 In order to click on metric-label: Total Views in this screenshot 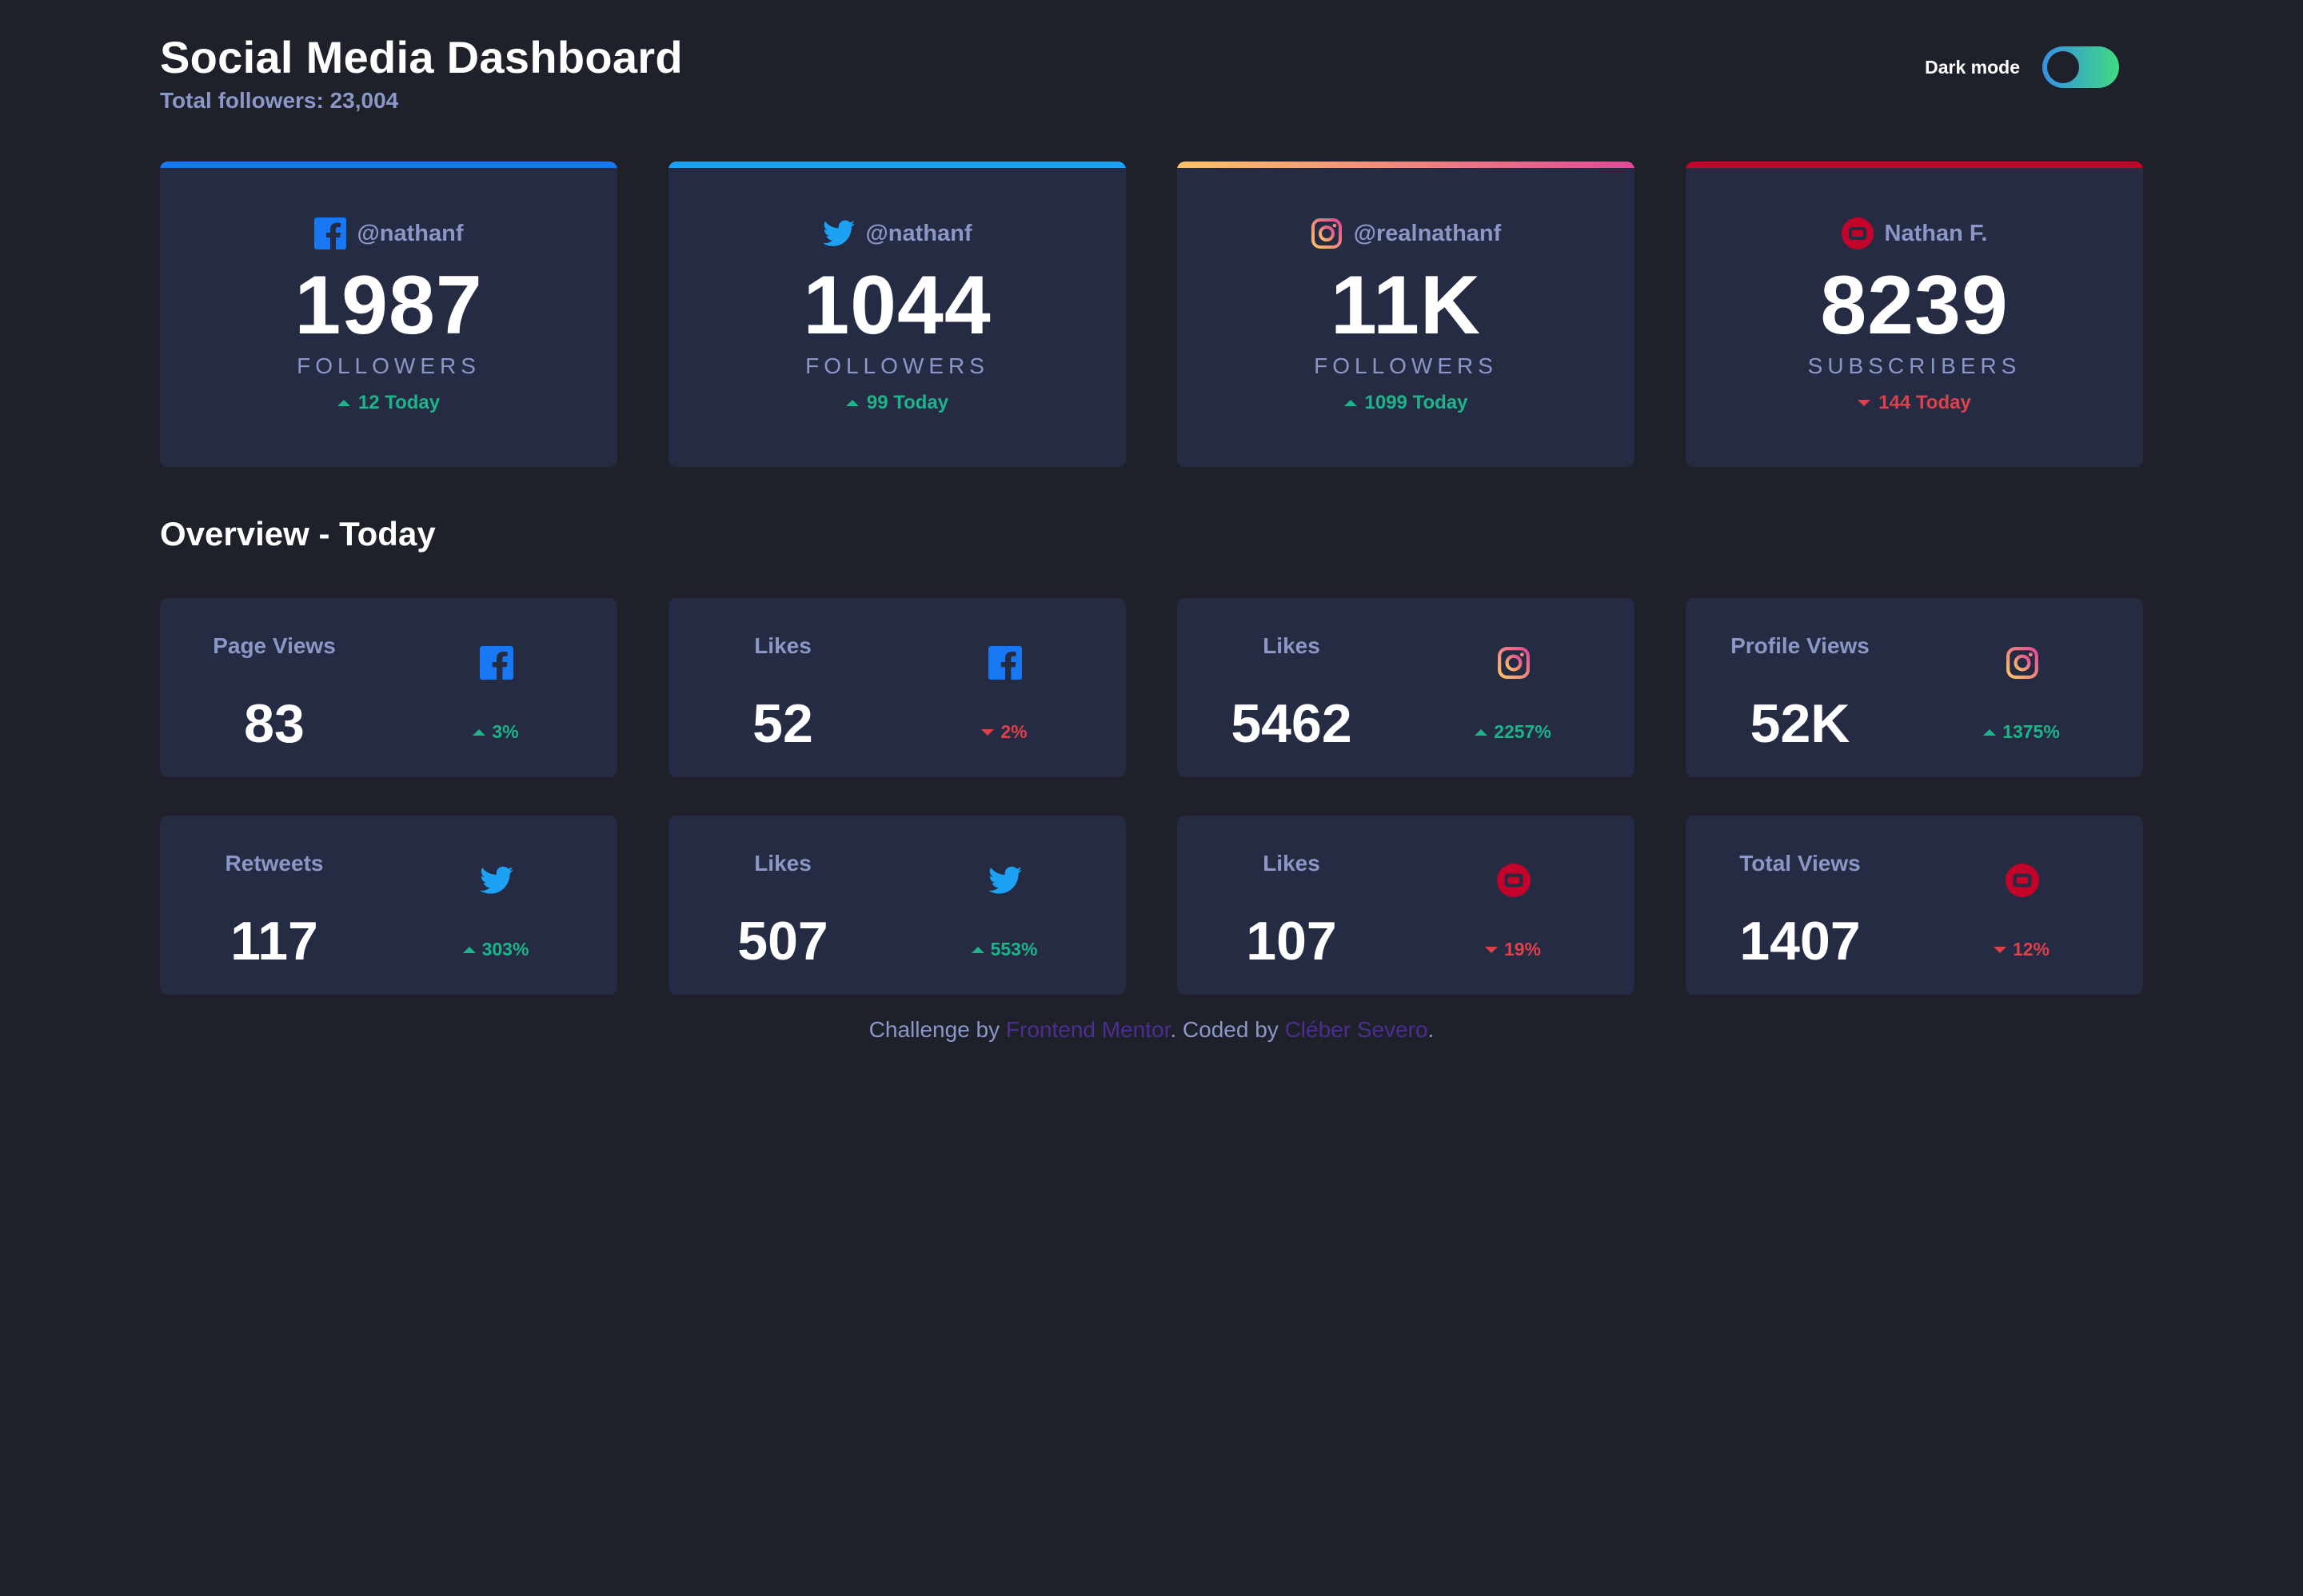, I will do `click(1800, 864)`.